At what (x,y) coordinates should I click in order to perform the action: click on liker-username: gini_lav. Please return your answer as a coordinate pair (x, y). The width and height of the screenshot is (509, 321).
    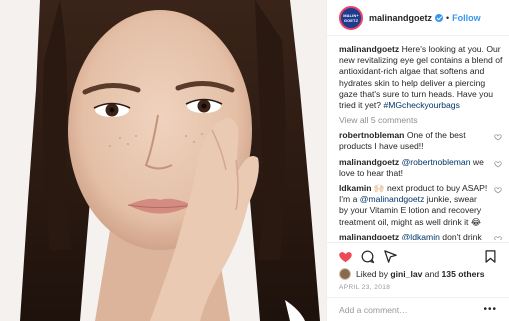
    Looking at the image, I should click on (406, 274).